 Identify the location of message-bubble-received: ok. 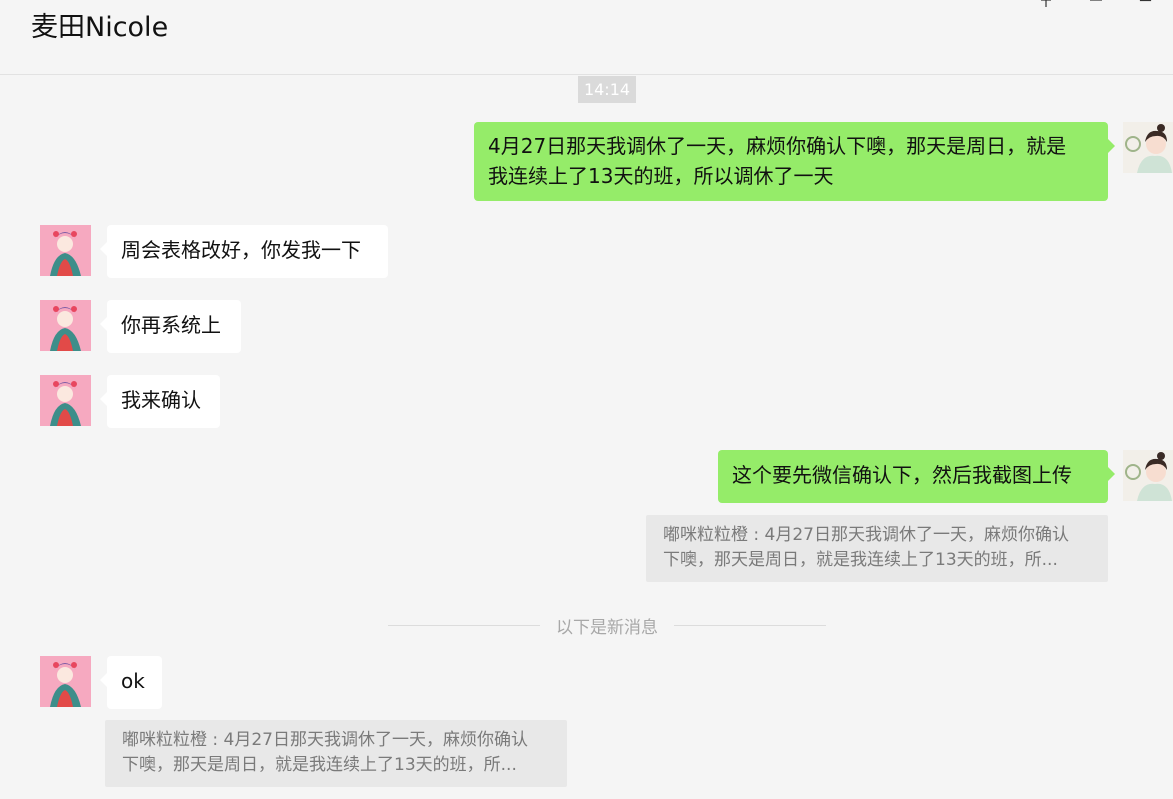
(131, 682).